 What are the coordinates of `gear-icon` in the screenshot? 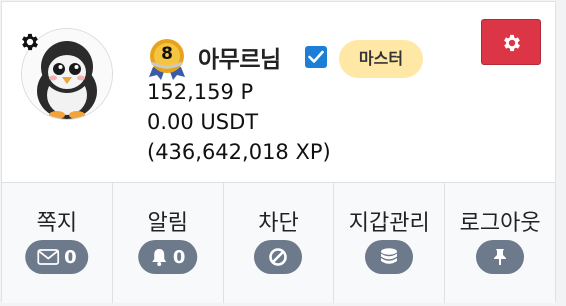 It's located at (512, 43).